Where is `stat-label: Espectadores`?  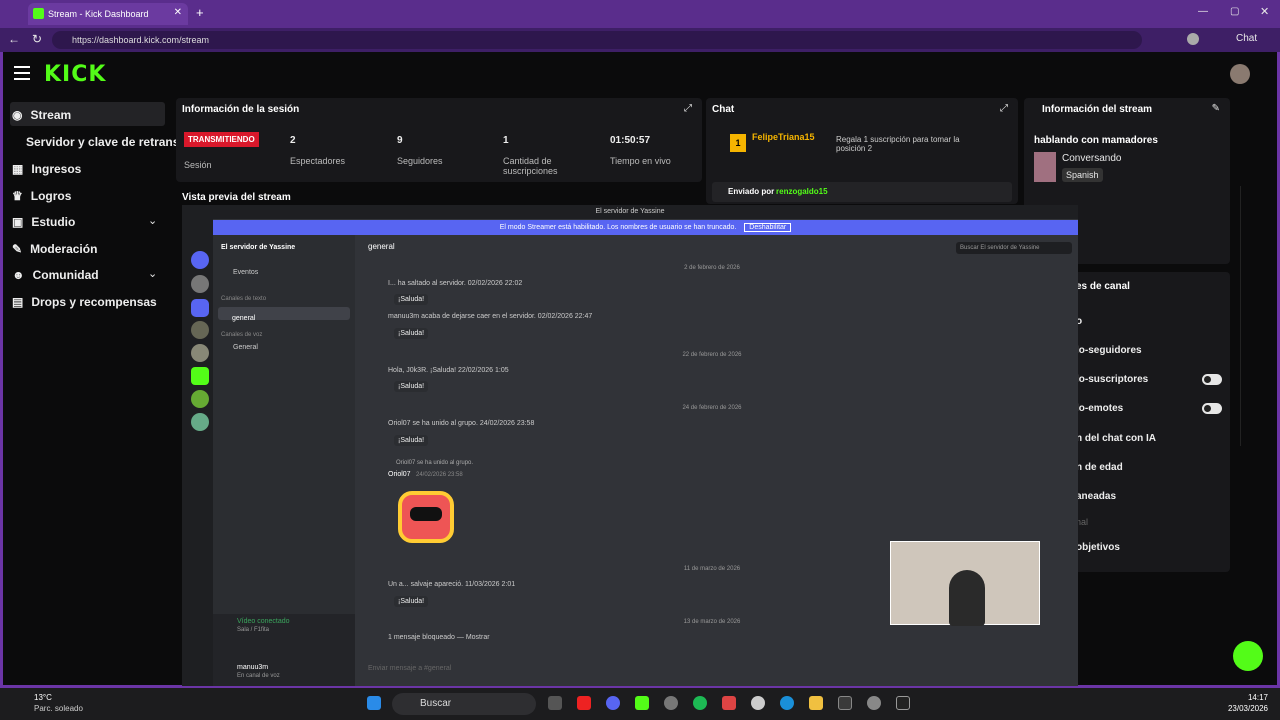
stat-label: Espectadores is located at coordinates (318, 161).